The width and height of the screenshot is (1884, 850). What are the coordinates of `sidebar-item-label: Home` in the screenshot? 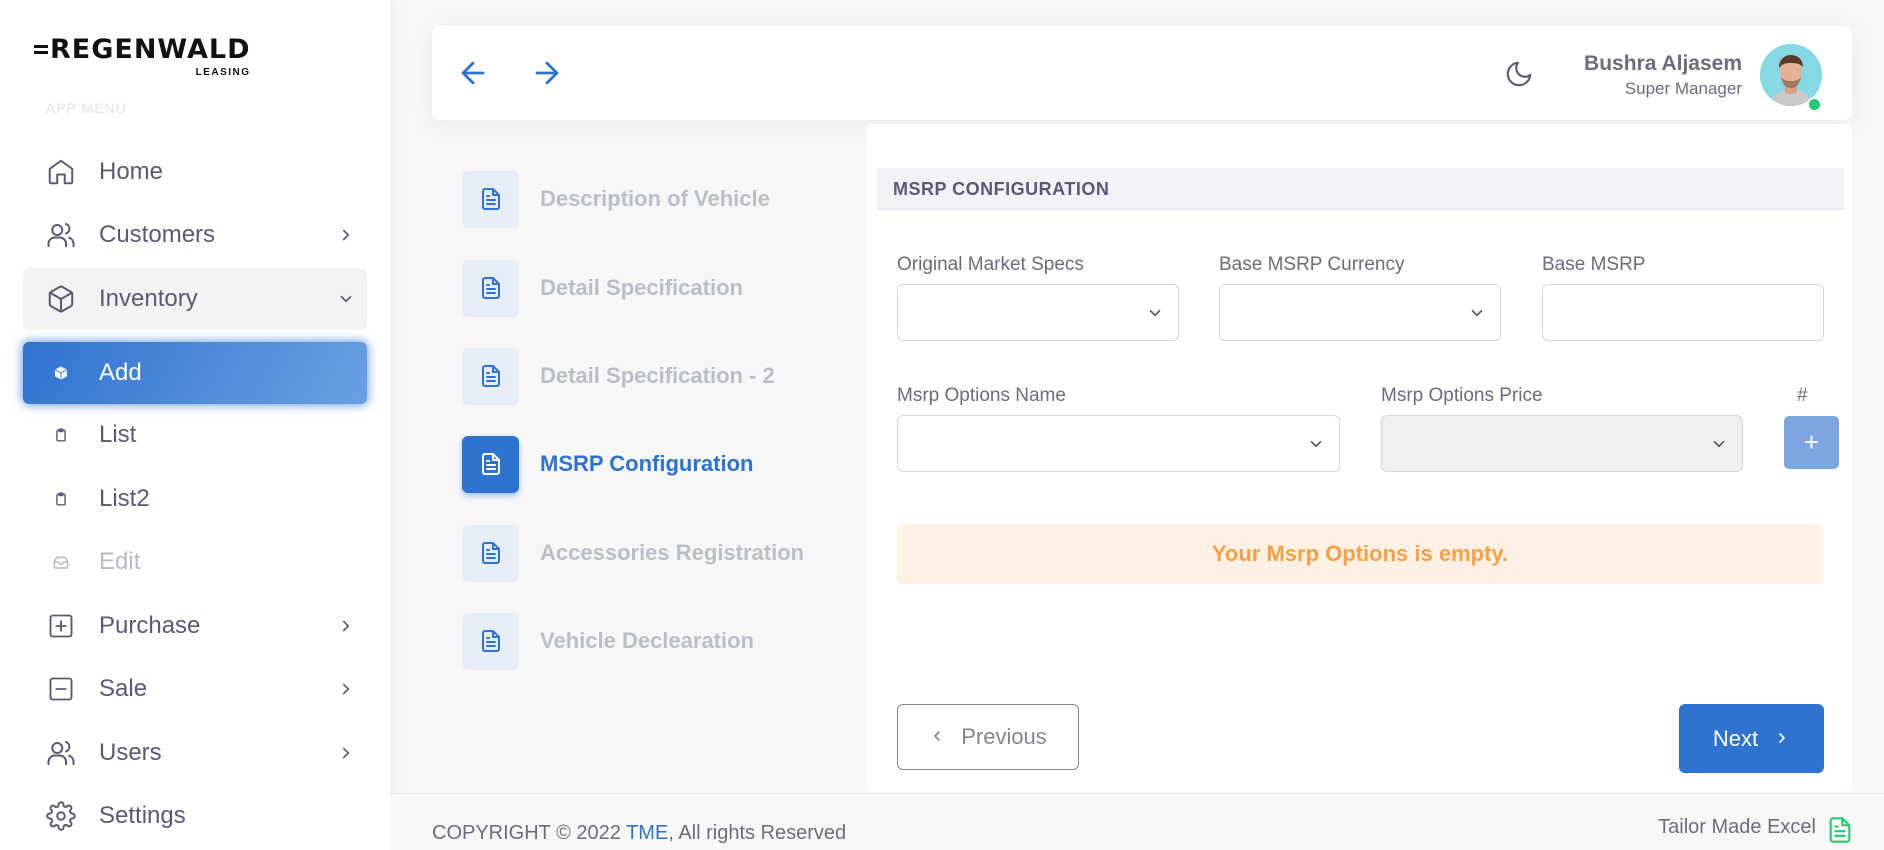 It's located at (131, 171).